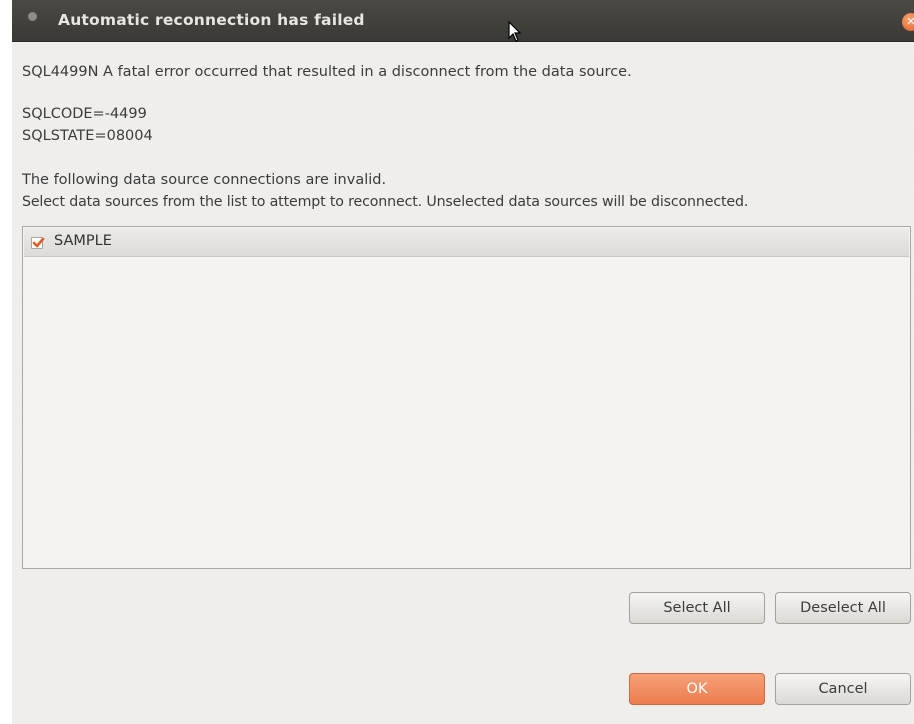 The image size is (914, 724). Describe the element at coordinates (83, 241) in the screenshot. I see `data-source-label: SAMPLE` at that location.